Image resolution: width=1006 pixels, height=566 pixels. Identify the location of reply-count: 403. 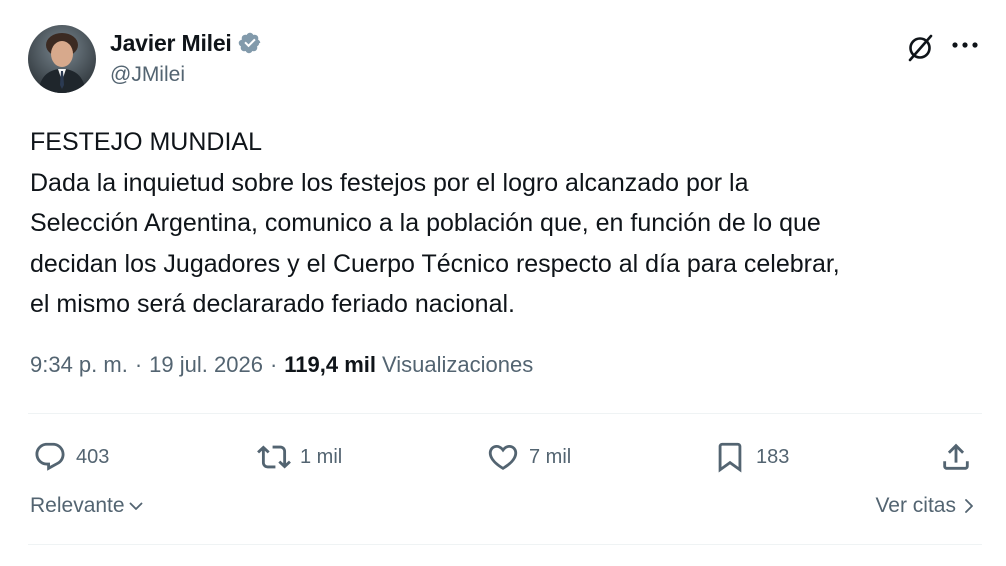
(93, 456).